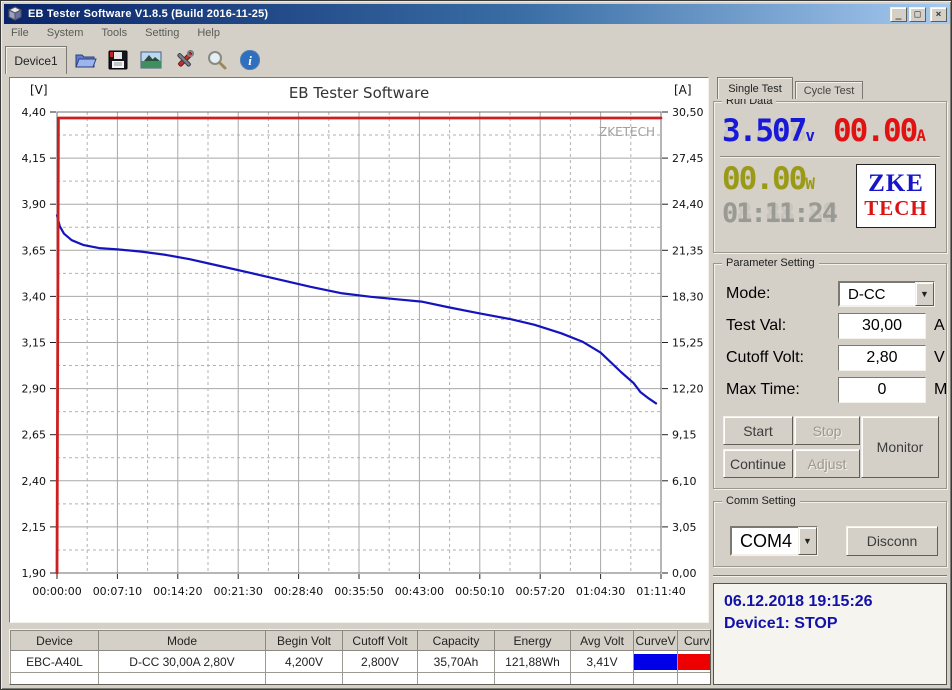 This screenshot has height=690, width=952. Describe the element at coordinates (34, 435) in the screenshot. I see `svg-text: 2,65` at that location.